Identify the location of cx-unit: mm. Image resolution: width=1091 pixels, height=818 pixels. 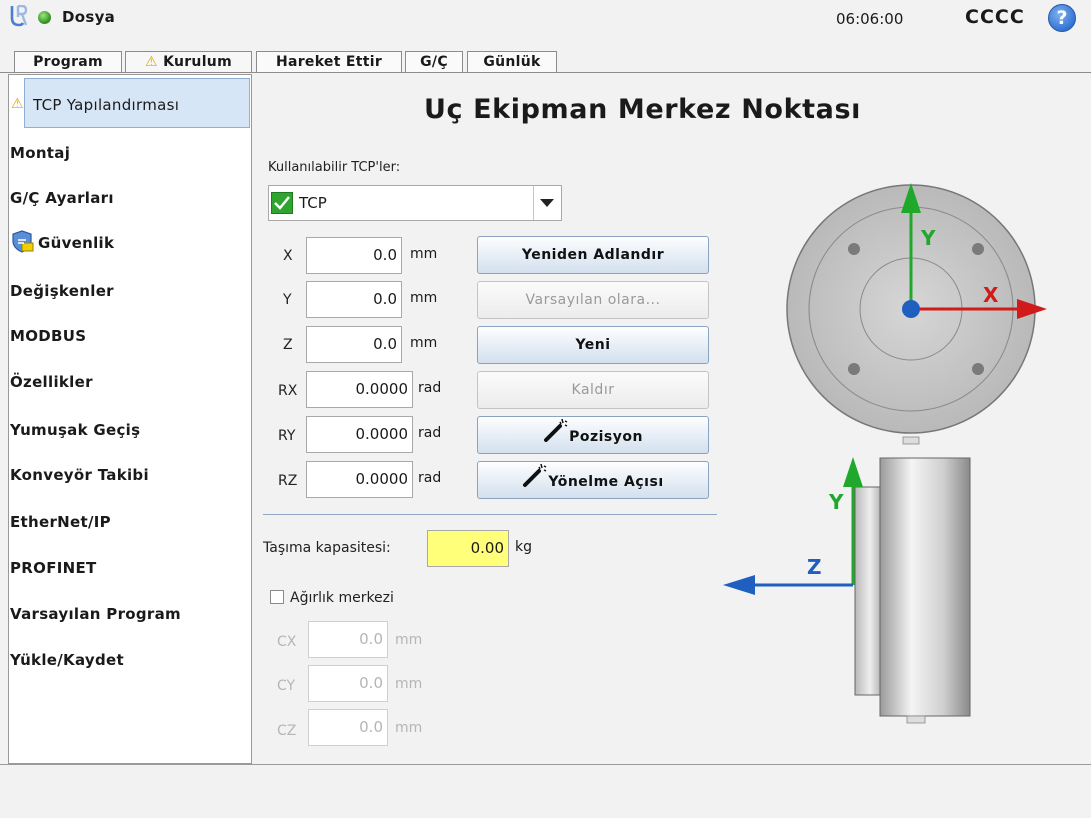
(409, 640).